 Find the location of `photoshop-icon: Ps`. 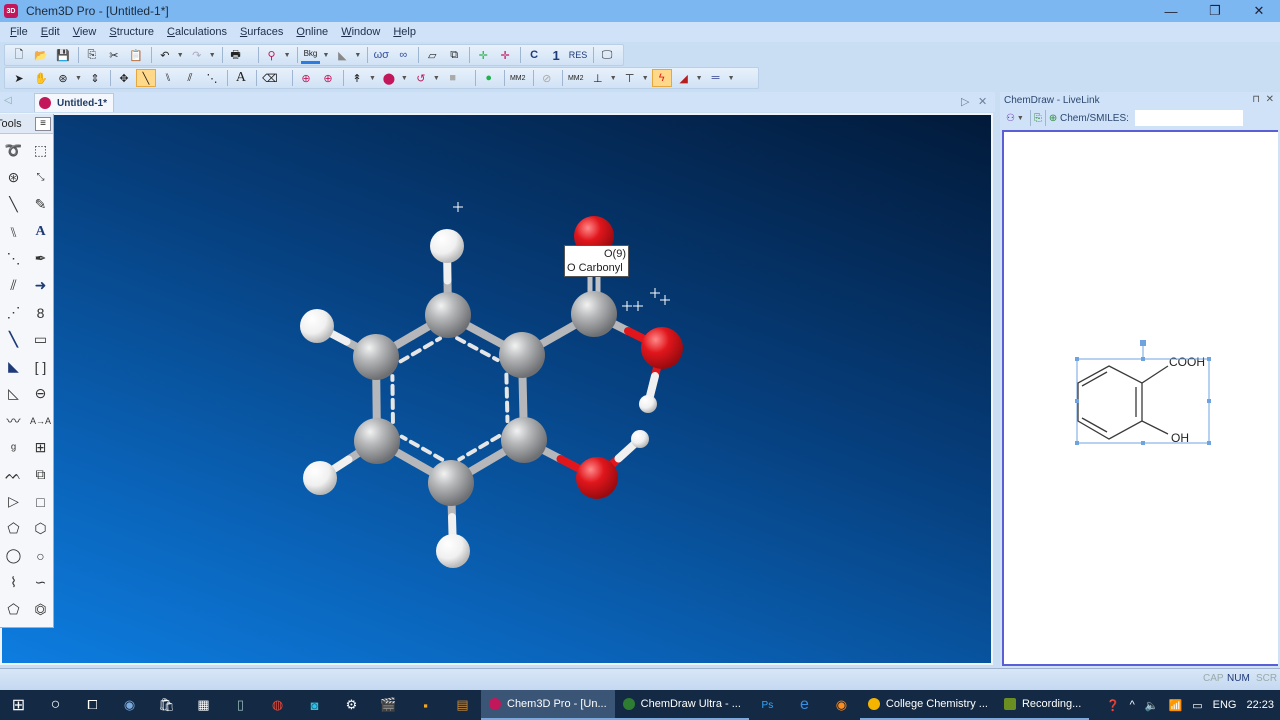

photoshop-icon: Ps is located at coordinates (767, 705).